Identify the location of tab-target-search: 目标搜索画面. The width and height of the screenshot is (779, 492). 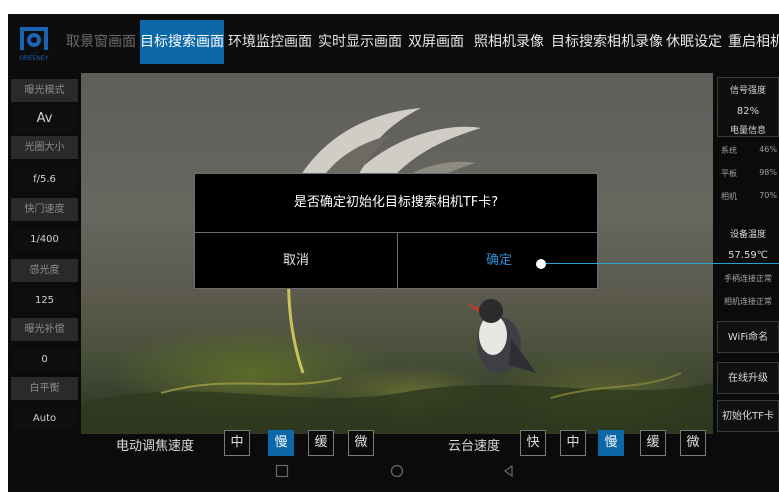
(182, 42).